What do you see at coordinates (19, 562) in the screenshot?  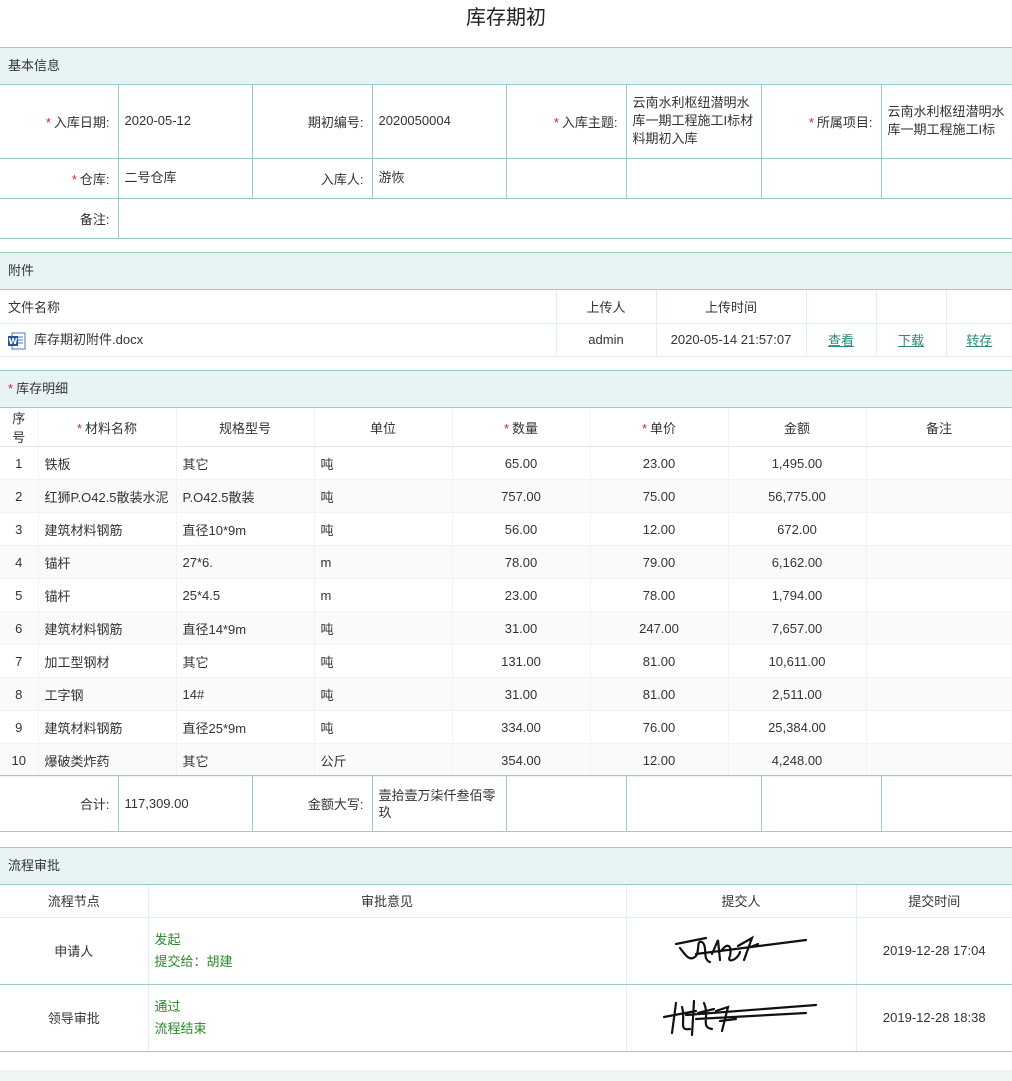 I see `row-no-cell: 4` at bounding box center [19, 562].